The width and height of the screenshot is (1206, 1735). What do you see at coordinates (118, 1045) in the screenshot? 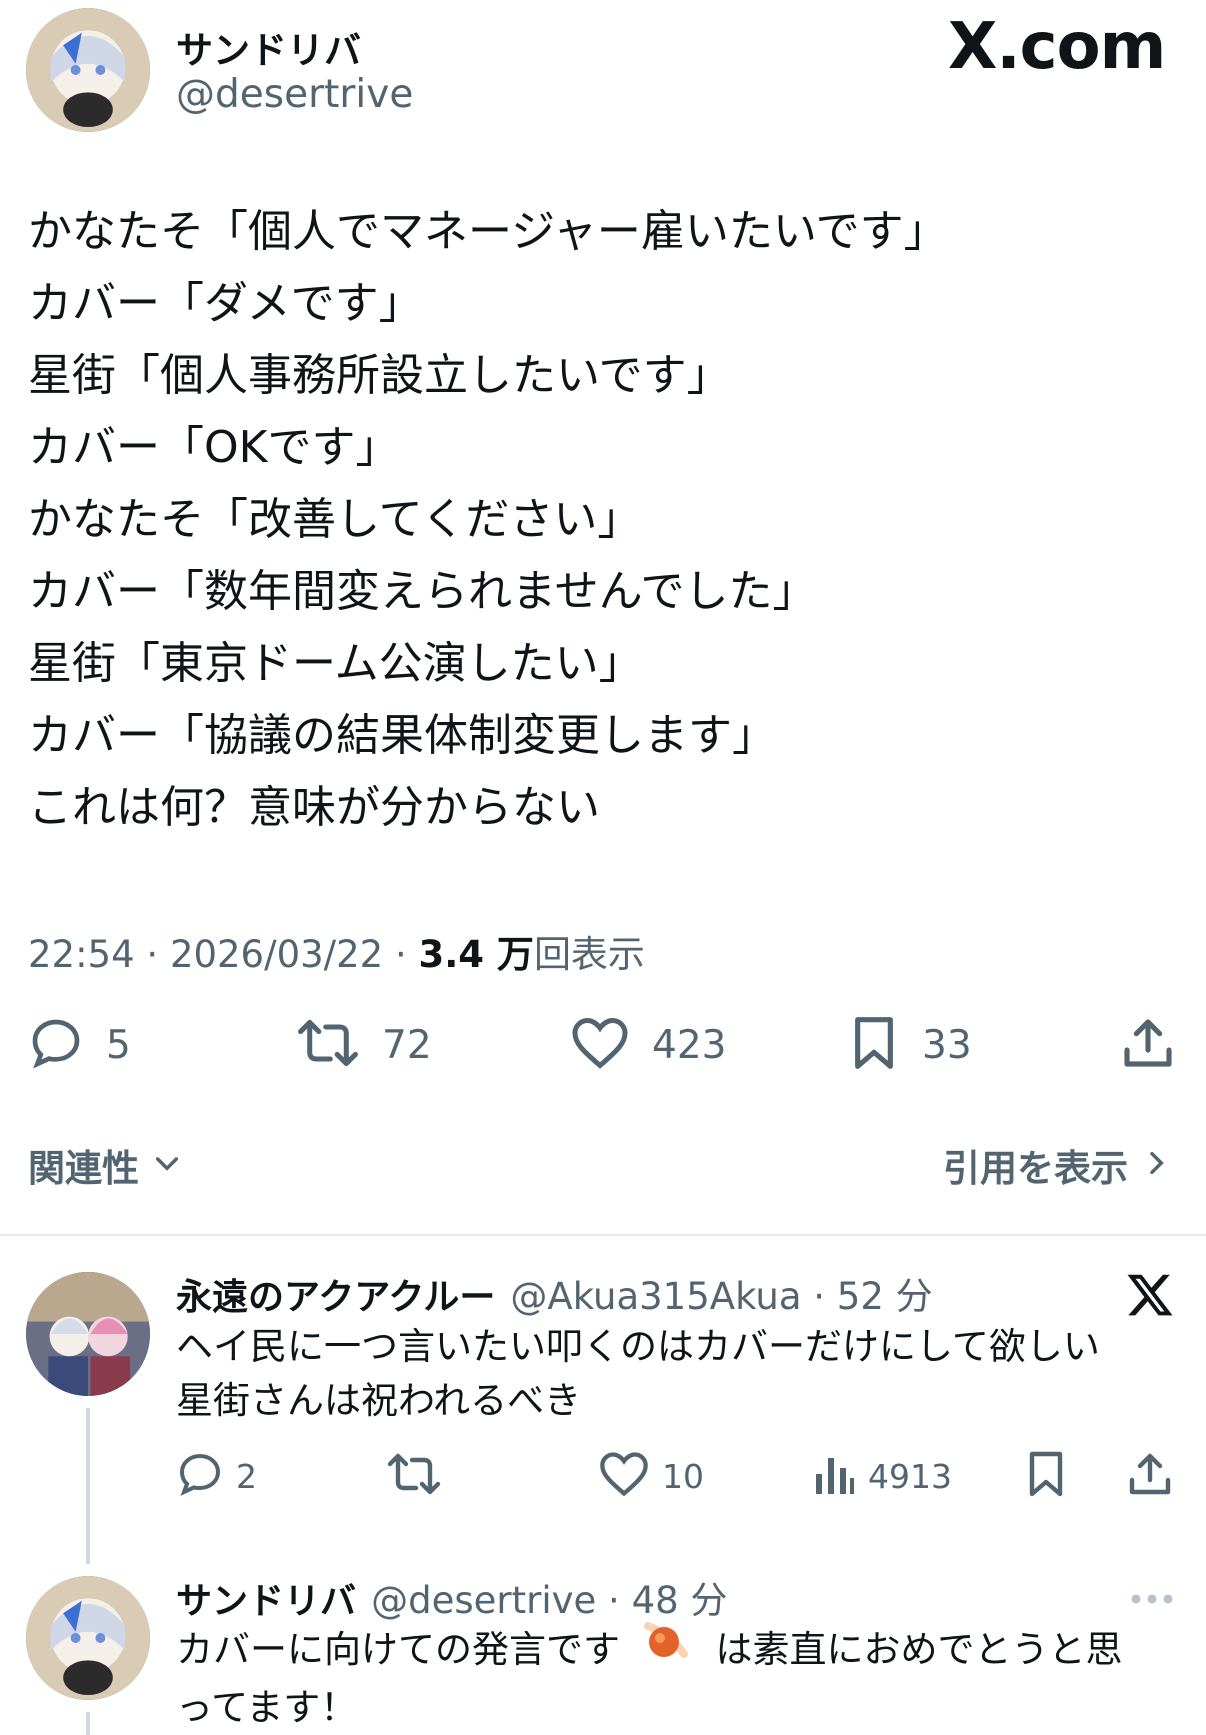
I see `reply-count: 5` at bounding box center [118, 1045].